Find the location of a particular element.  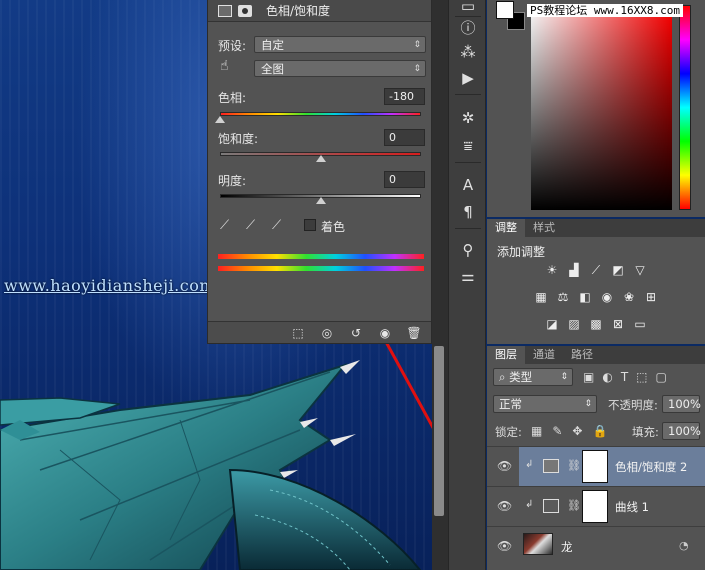

opacity-label: 不透明度: is located at coordinates (633, 405).